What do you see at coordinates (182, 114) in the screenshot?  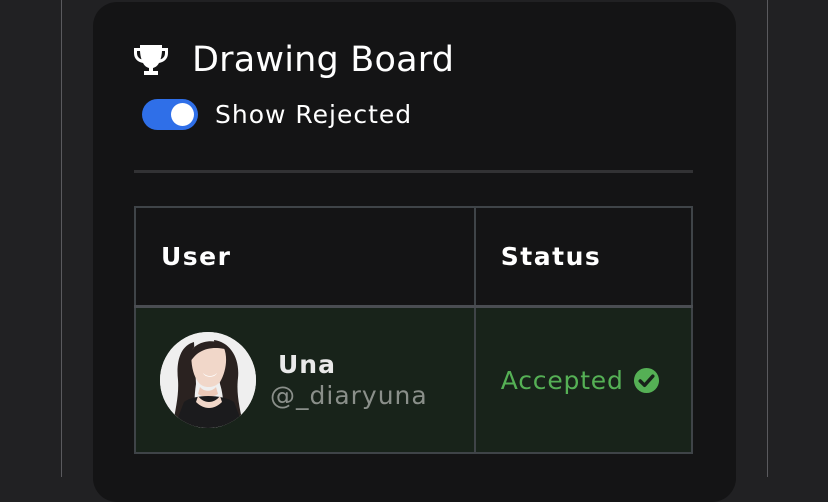 I see `toggle-knob` at bounding box center [182, 114].